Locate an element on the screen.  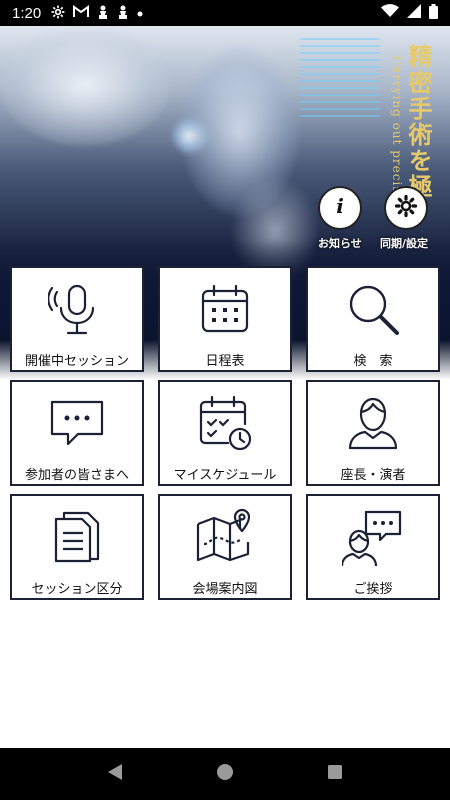
system-nav-bar is located at coordinates (225, 774).